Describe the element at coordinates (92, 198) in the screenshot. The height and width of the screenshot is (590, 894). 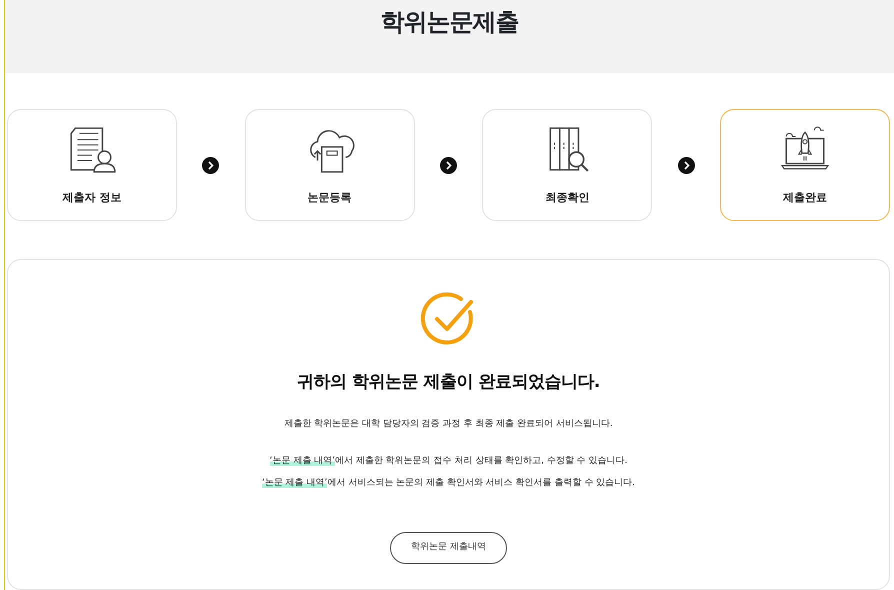
I see `step-label: 제출자 정보` at that location.